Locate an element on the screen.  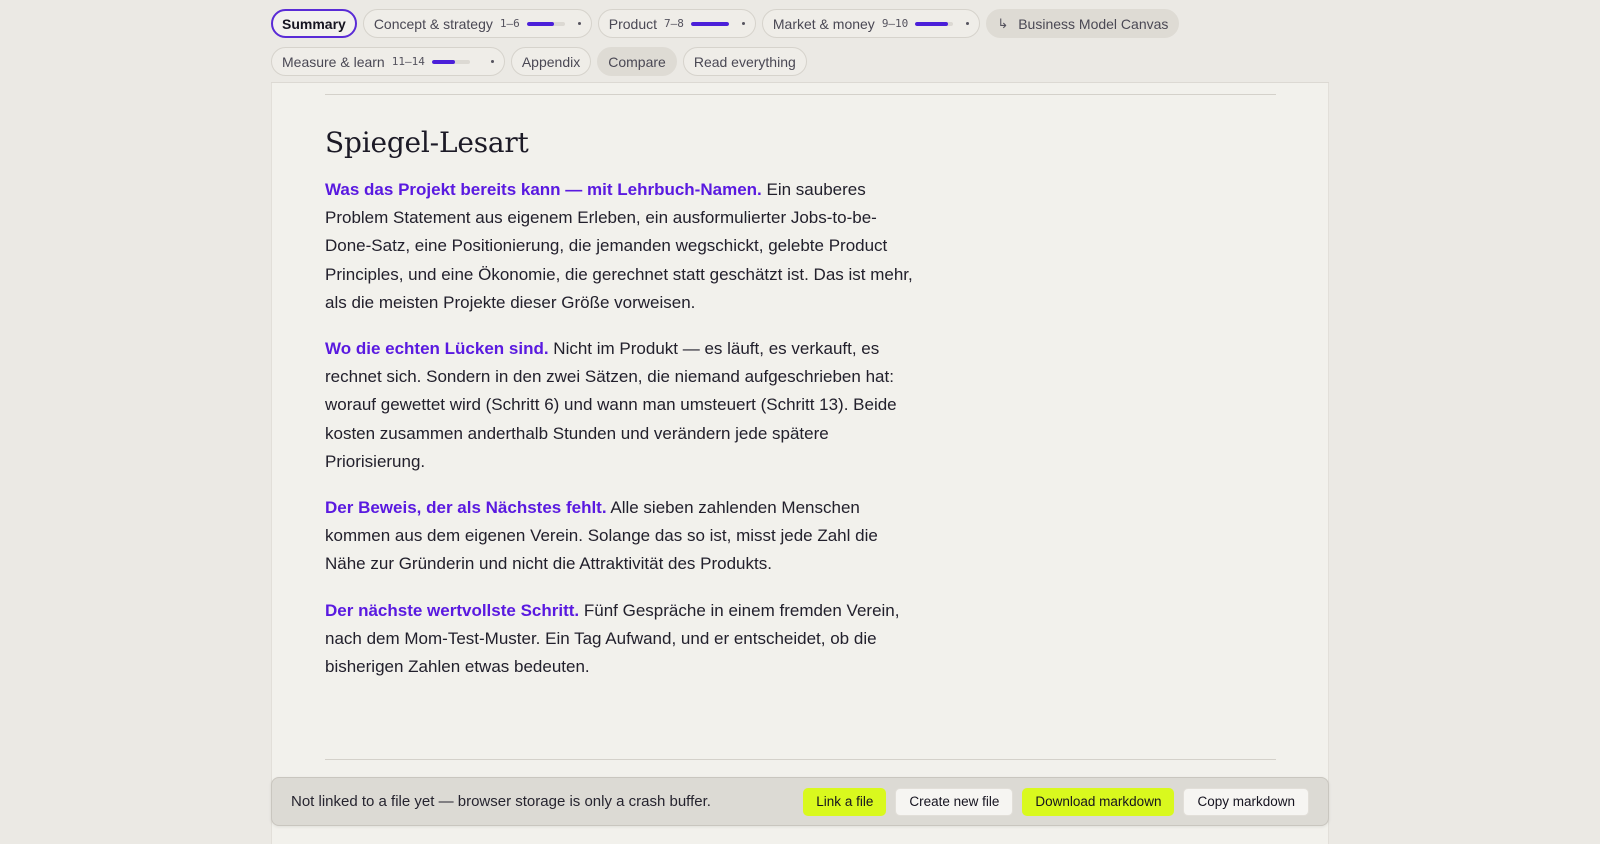
tab-business-model-canvas: ↳ Business Model Canvas is located at coordinates (1083, 23).